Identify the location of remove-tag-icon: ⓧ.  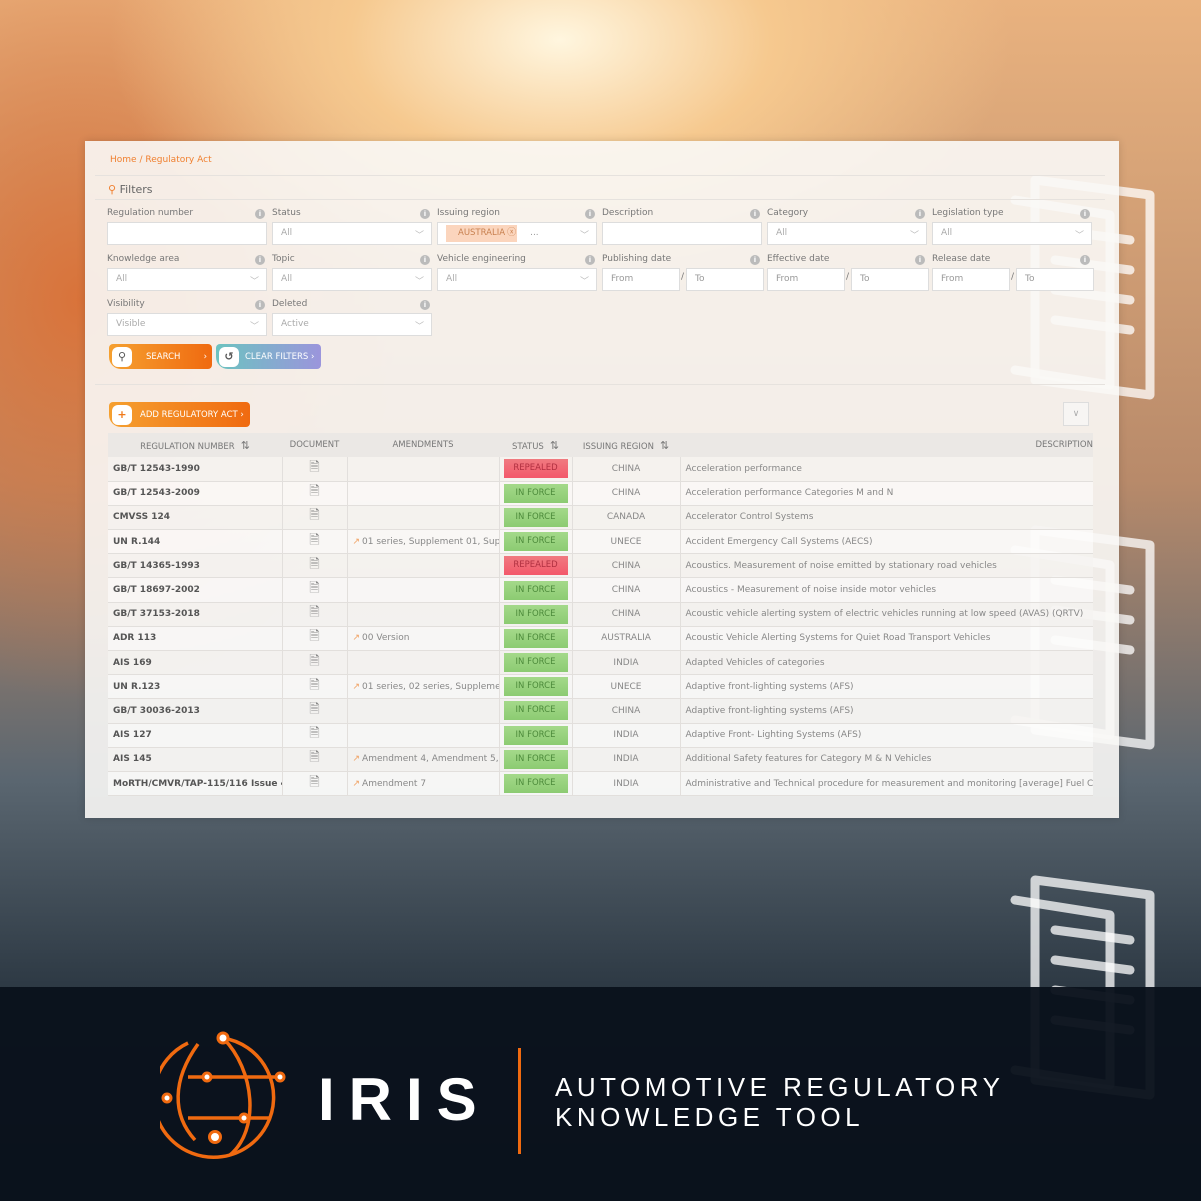
(511, 233).